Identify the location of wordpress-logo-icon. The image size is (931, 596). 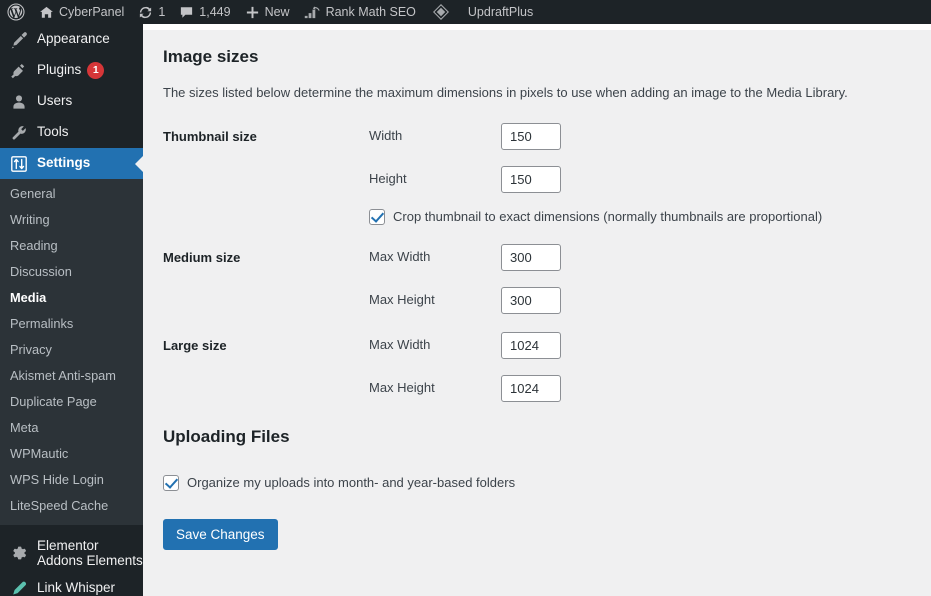
(16, 12).